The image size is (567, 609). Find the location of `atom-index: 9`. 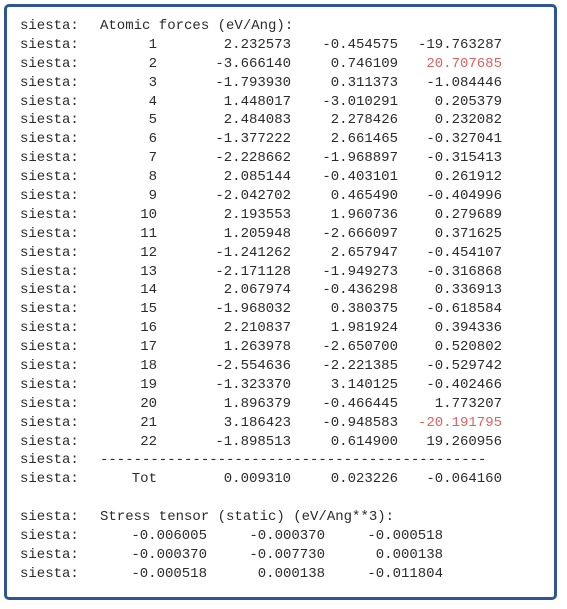

atom-index: 9 is located at coordinates (152, 196).